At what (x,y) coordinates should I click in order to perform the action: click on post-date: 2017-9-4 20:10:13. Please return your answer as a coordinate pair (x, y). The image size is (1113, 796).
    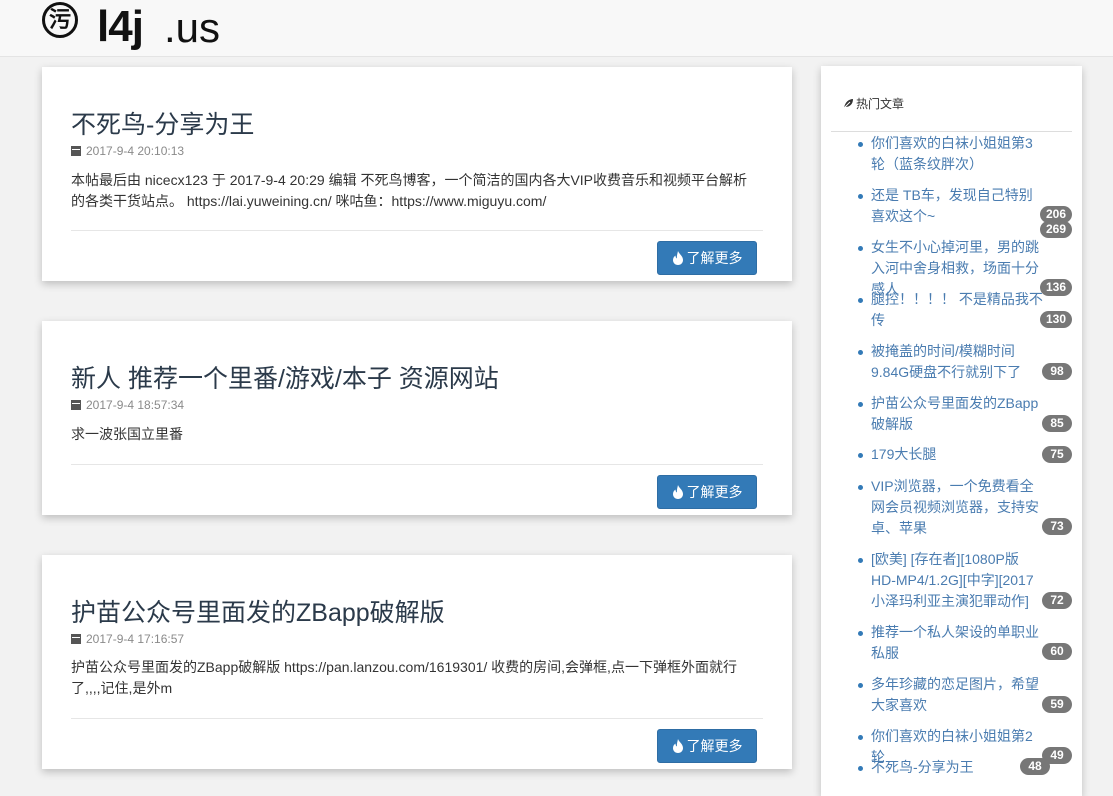
    Looking at the image, I should click on (135, 151).